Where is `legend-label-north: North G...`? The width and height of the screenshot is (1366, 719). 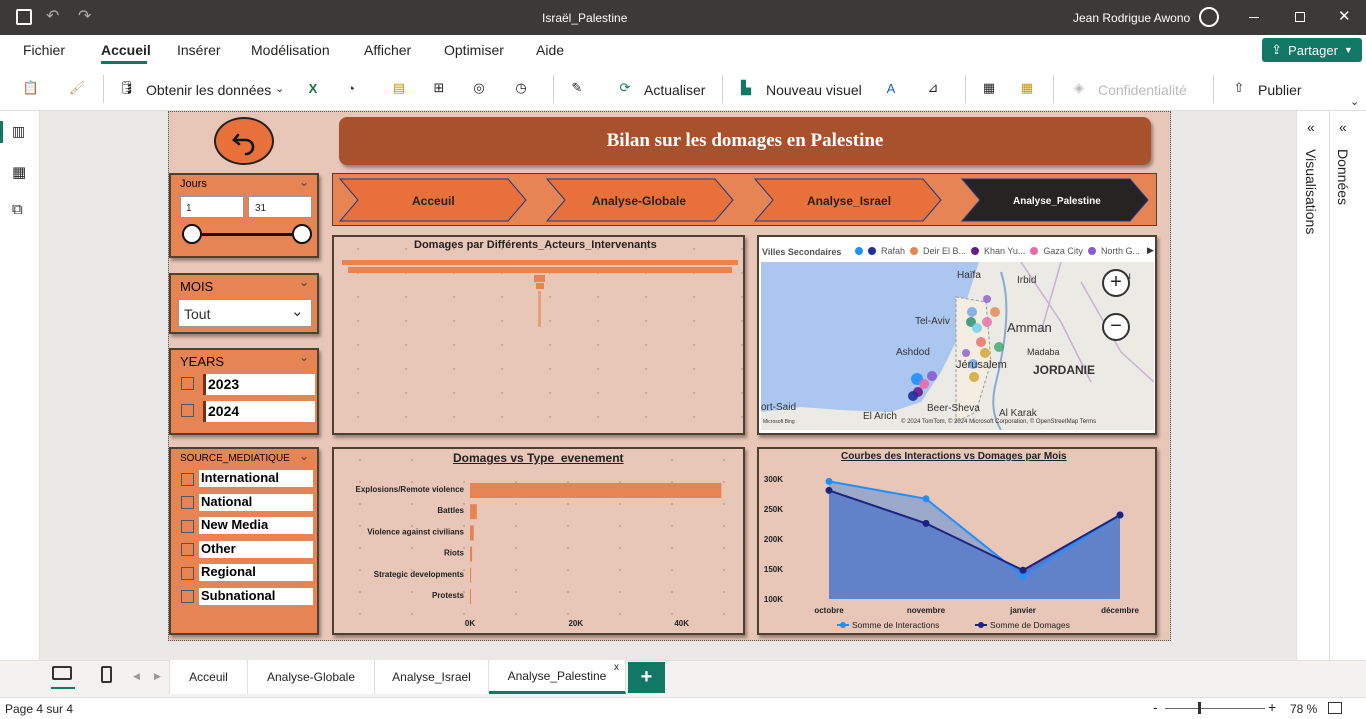 legend-label-north: North G... is located at coordinates (1120, 251).